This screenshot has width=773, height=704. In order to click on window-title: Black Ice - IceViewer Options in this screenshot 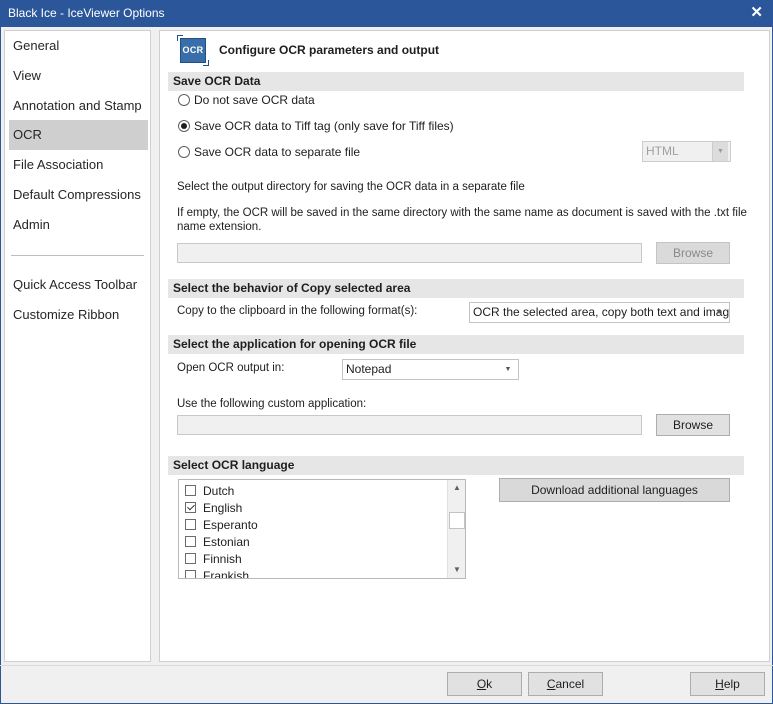, I will do `click(86, 13)`.